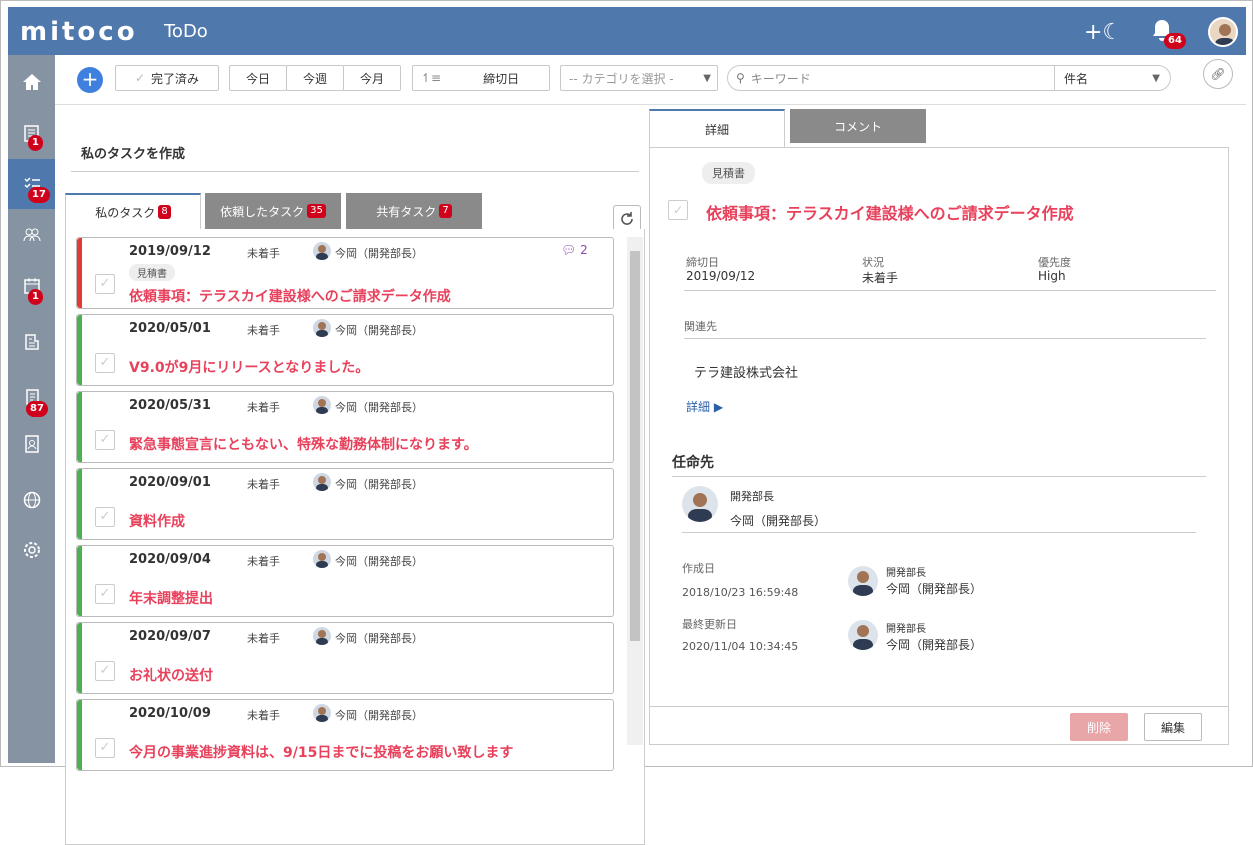 This screenshot has height=845, width=1253. What do you see at coordinates (345, 658) in the screenshot?
I see `task-card: 2020/09/07 未着手 今岡（開発部長） ✓ お礼状の送付` at bounding box center [345, 658].